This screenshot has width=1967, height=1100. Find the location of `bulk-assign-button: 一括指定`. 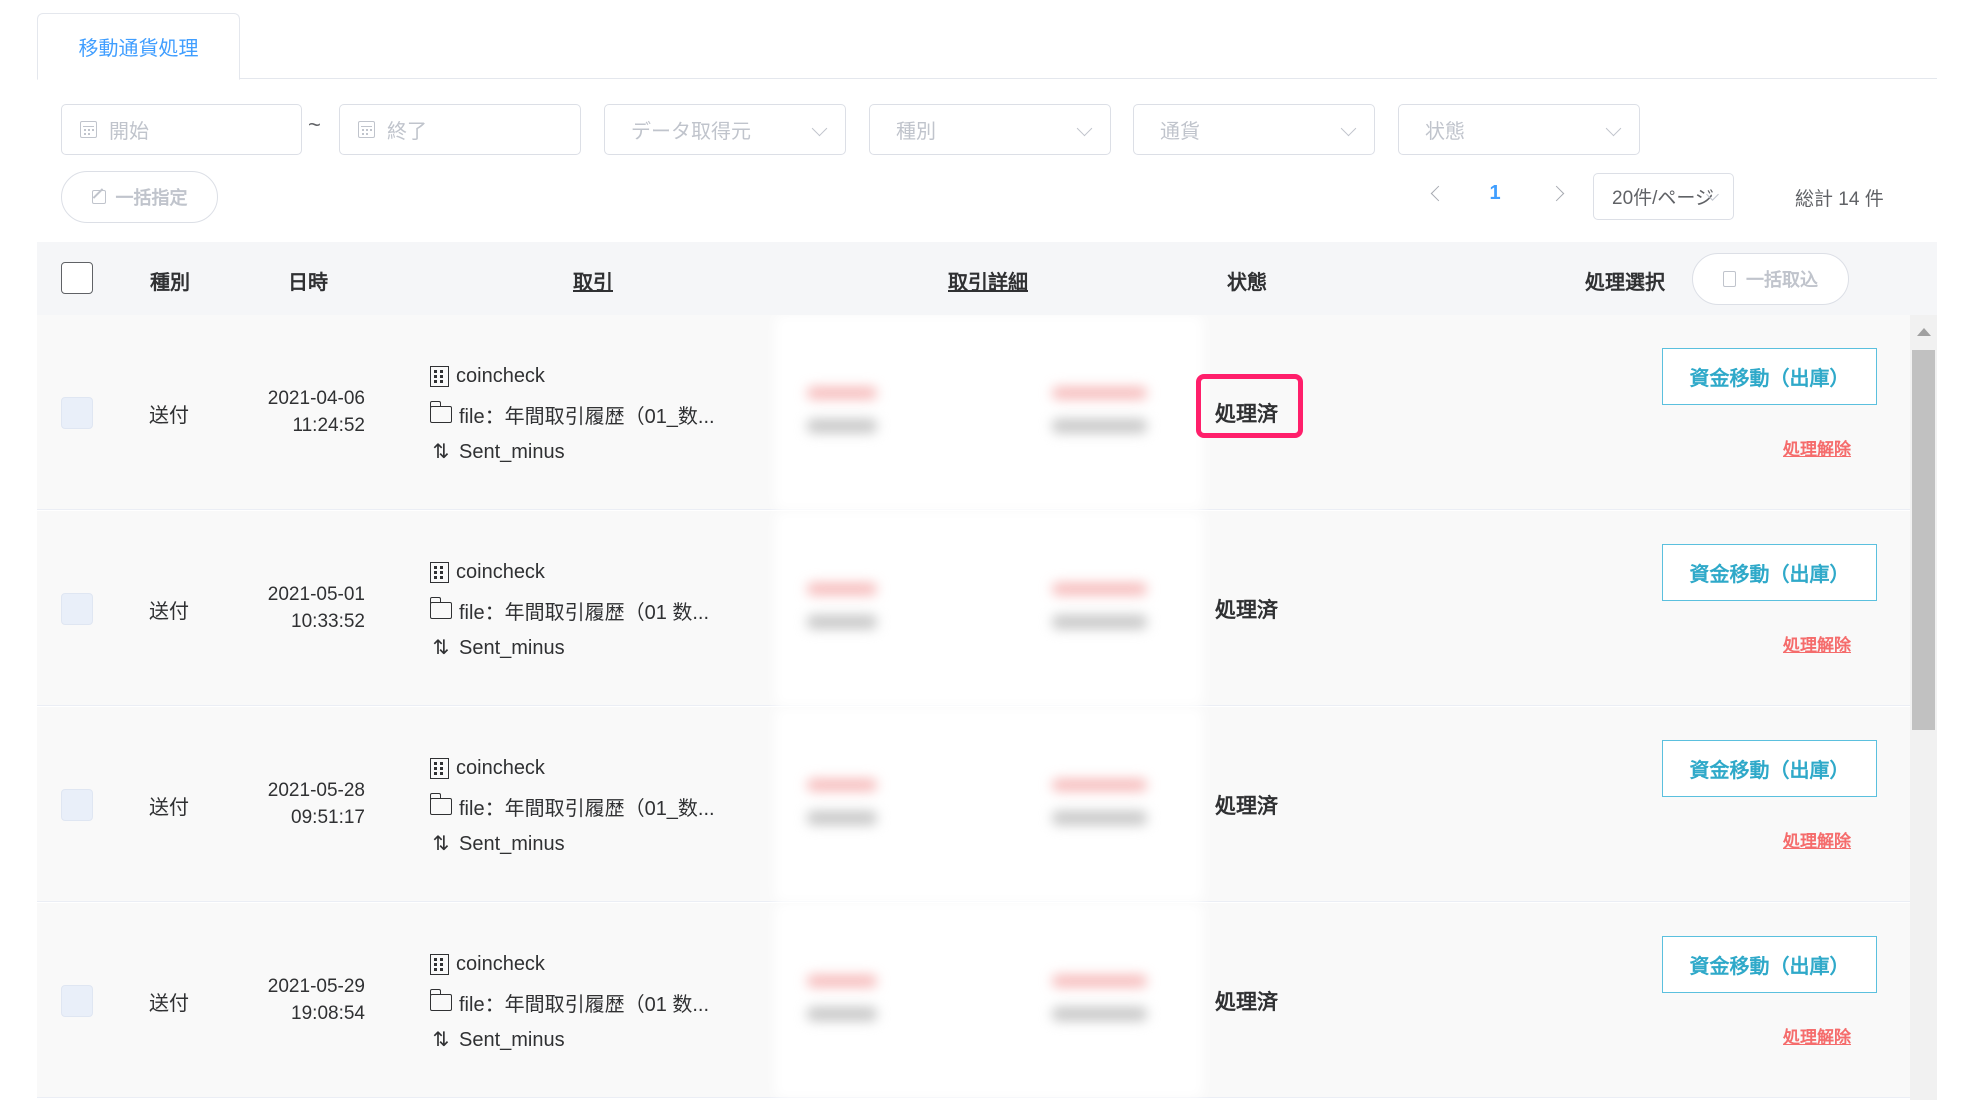

bulk-assign-button: 一括指定 is located at coordinates (139, 197).